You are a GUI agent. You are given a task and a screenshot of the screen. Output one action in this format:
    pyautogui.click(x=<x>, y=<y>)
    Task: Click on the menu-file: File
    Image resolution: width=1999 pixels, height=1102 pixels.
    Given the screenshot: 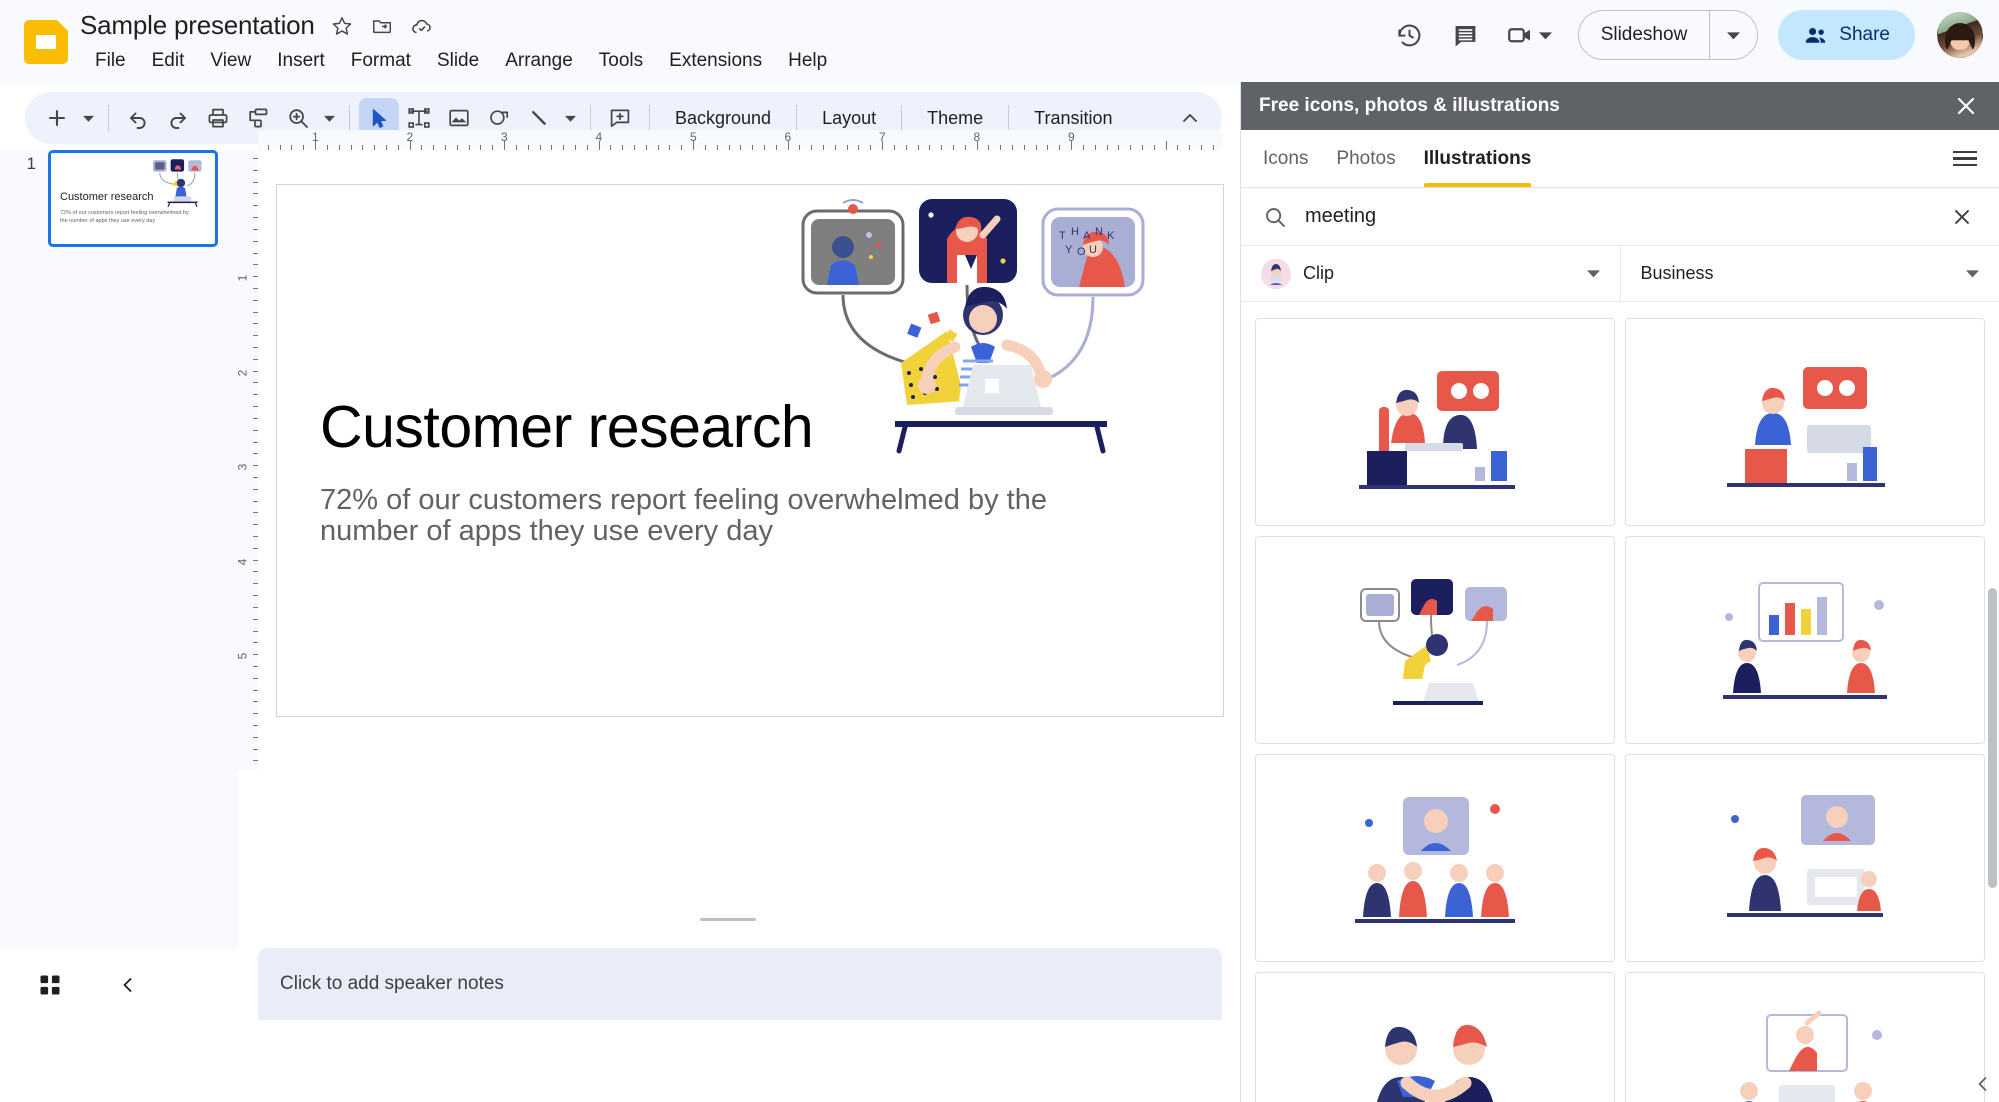 What is the action you would take?
    pyautogui.click(x=110, y=61)
    